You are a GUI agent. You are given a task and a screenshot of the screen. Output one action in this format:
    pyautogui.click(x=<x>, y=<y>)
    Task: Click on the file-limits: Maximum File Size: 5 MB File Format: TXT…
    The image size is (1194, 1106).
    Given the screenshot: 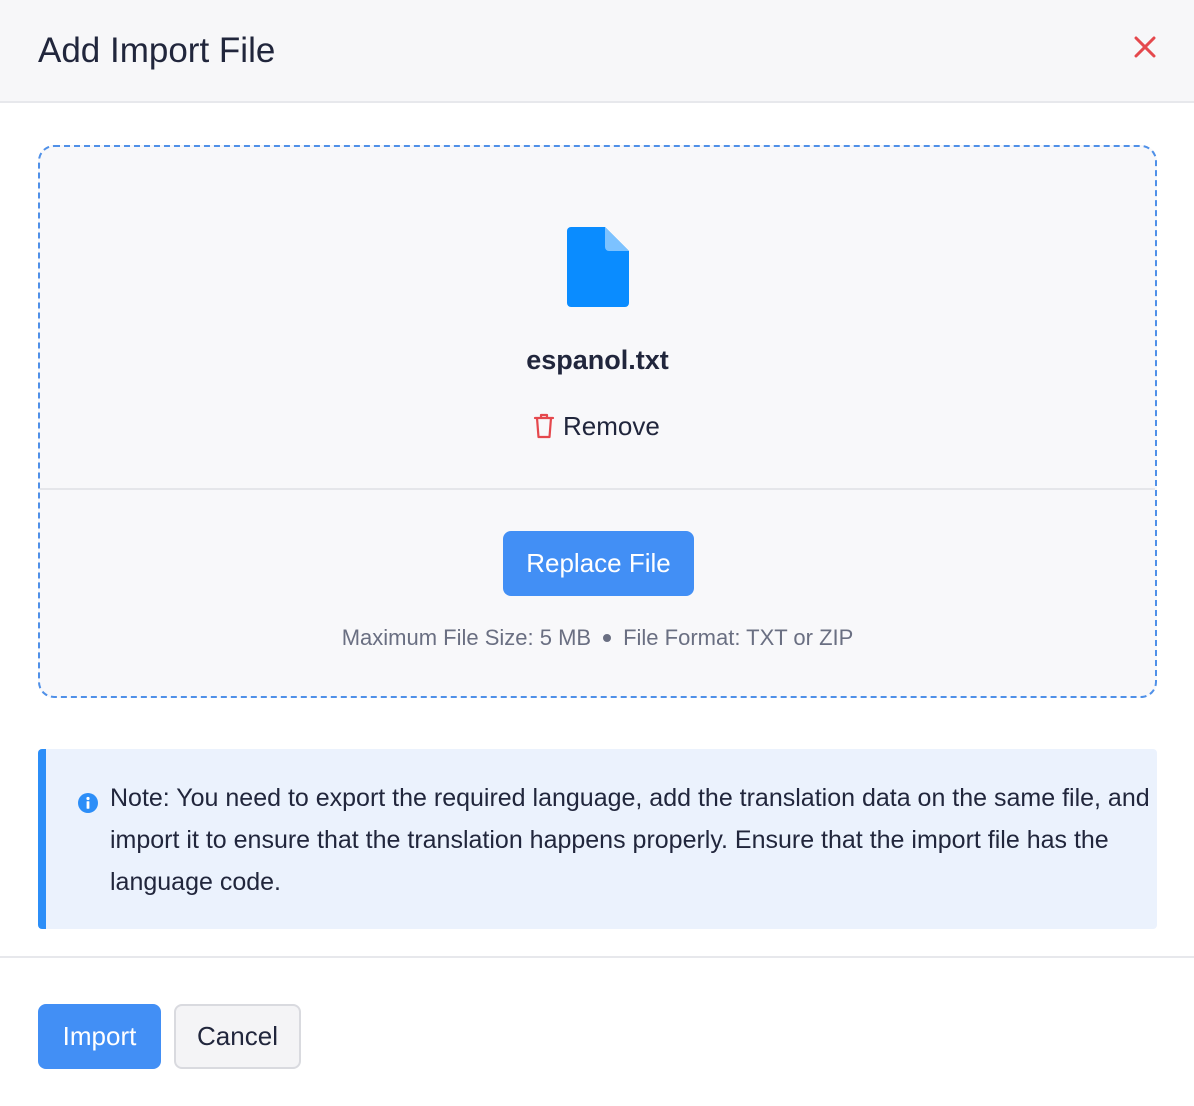 What is the action you would take?
    pyautogui.click(x=597, y=638)
    